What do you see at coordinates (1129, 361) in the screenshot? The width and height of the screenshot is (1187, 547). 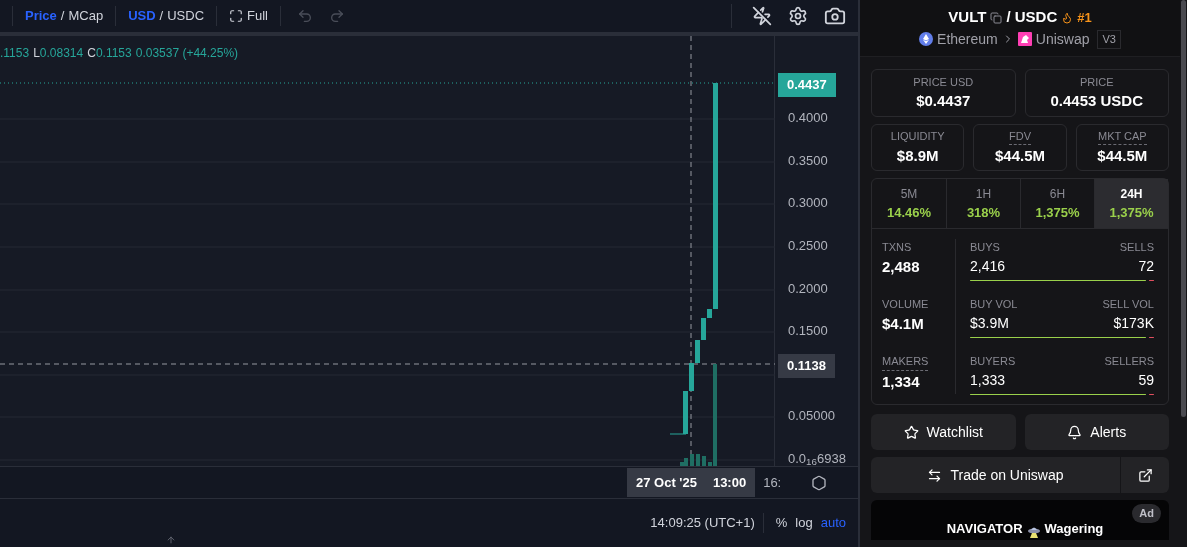 I see `sell-label: SELLERS` at bounding box center [1129, 361].